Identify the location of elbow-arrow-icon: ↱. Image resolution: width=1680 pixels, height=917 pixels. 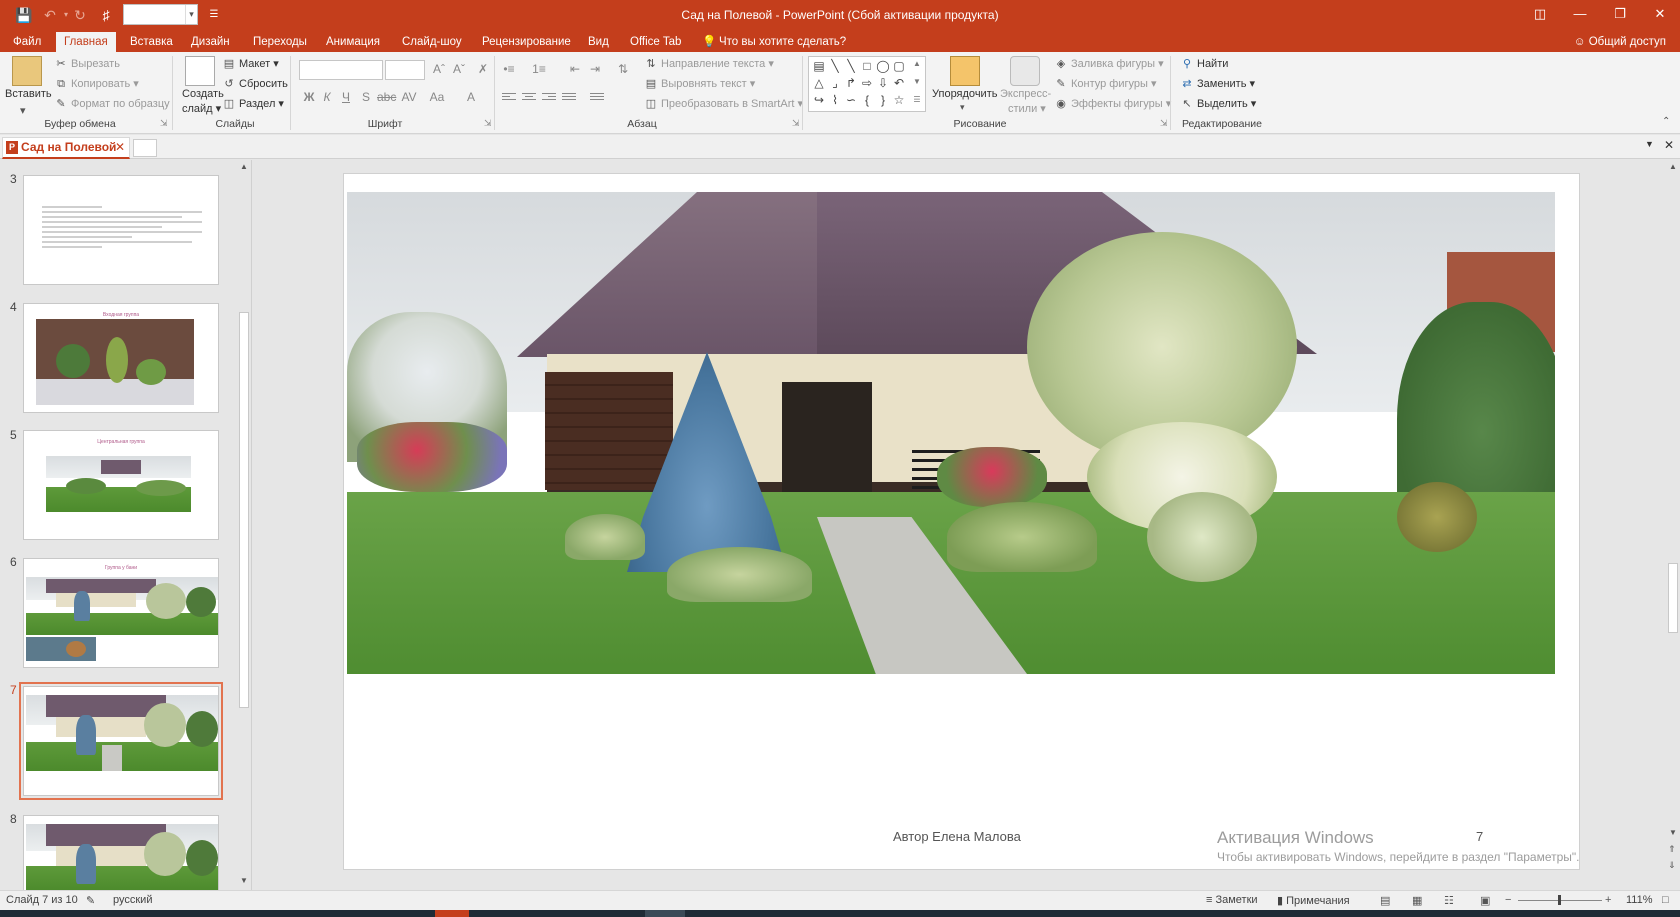
(851, 83).